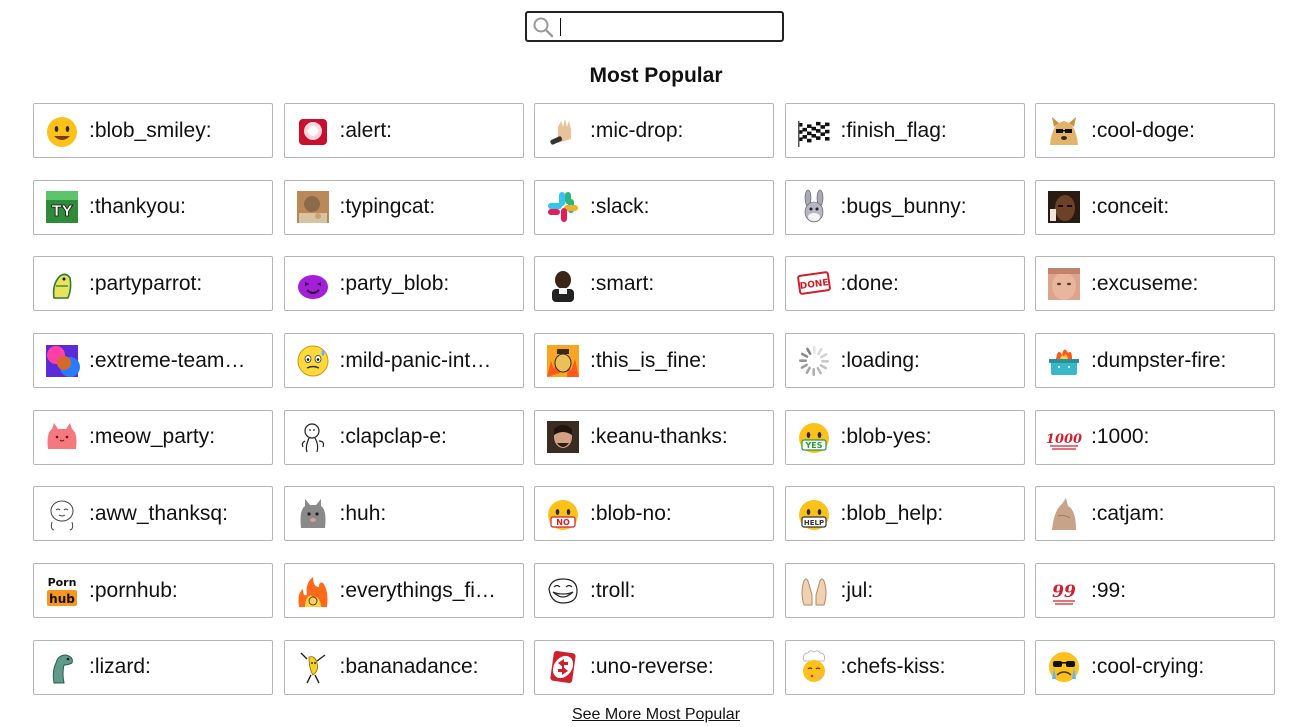 The image size is (1305, 727). I want to click on section-title: Most Popular, so click(656, 75).